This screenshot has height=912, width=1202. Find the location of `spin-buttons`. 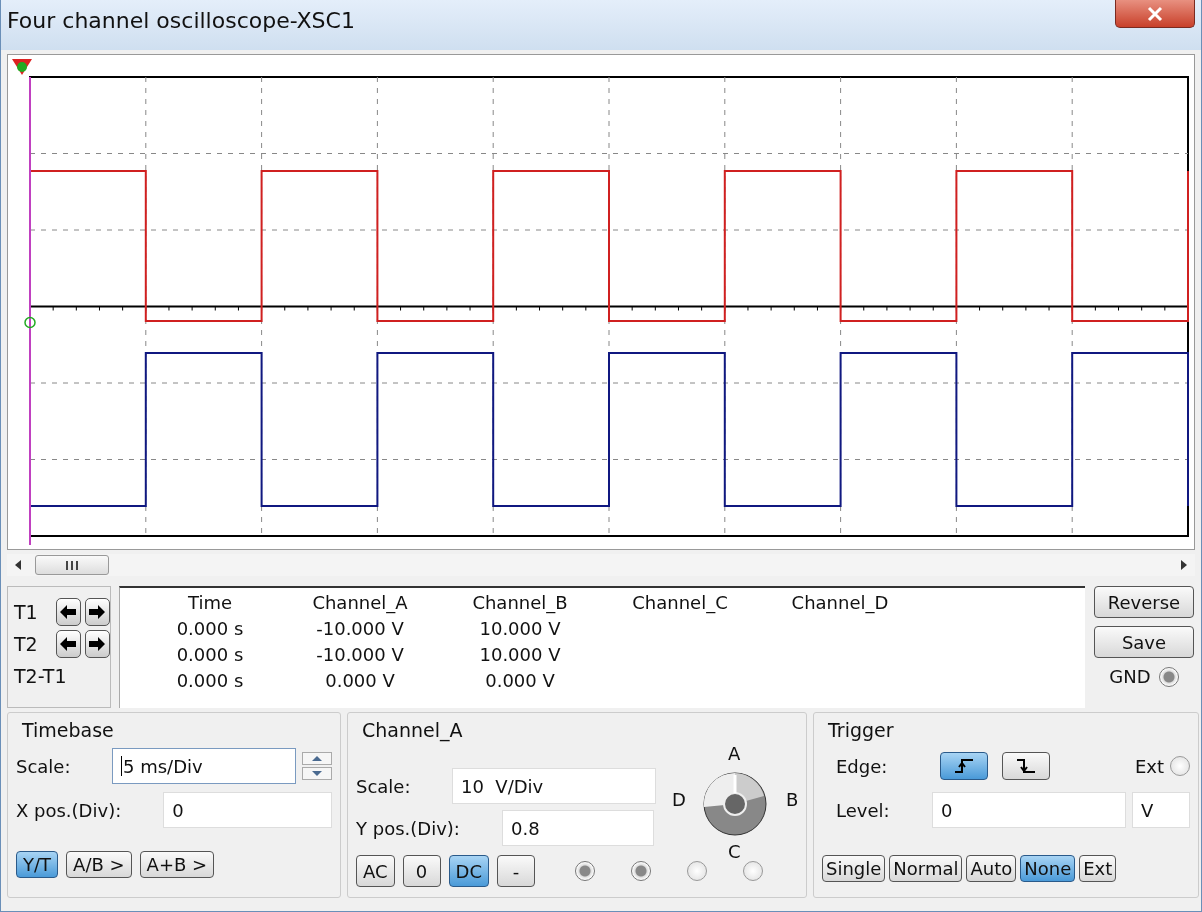

spin-buttons is located at coordinates (317, 766).